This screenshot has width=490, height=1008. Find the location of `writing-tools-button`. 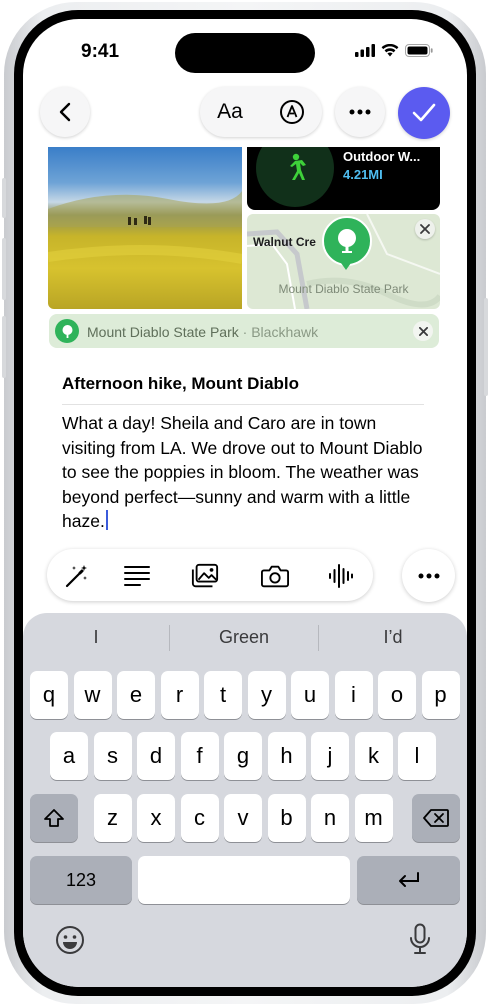

writing-tools-button is located at coordinates (77, 576).